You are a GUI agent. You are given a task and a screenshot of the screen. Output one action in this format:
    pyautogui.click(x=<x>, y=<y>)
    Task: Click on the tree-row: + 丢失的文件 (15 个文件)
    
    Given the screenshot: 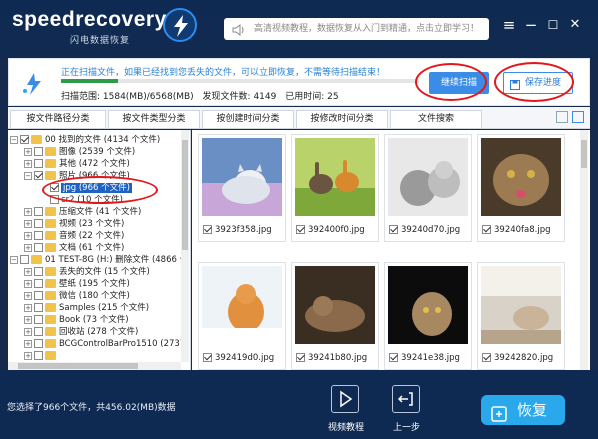 What is the action you would take?
    pyautogui.click(x=87, y=272)
    